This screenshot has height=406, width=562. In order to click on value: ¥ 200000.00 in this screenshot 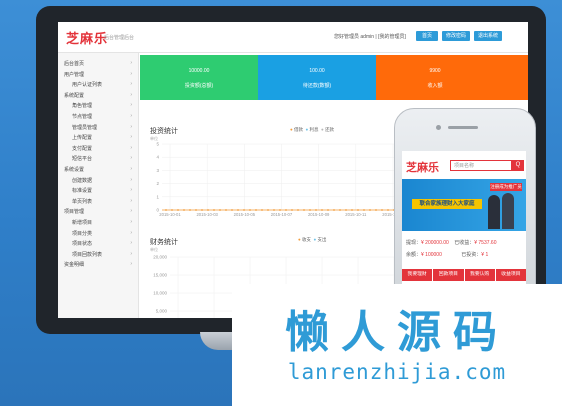, I will do `click(435, 243)`.